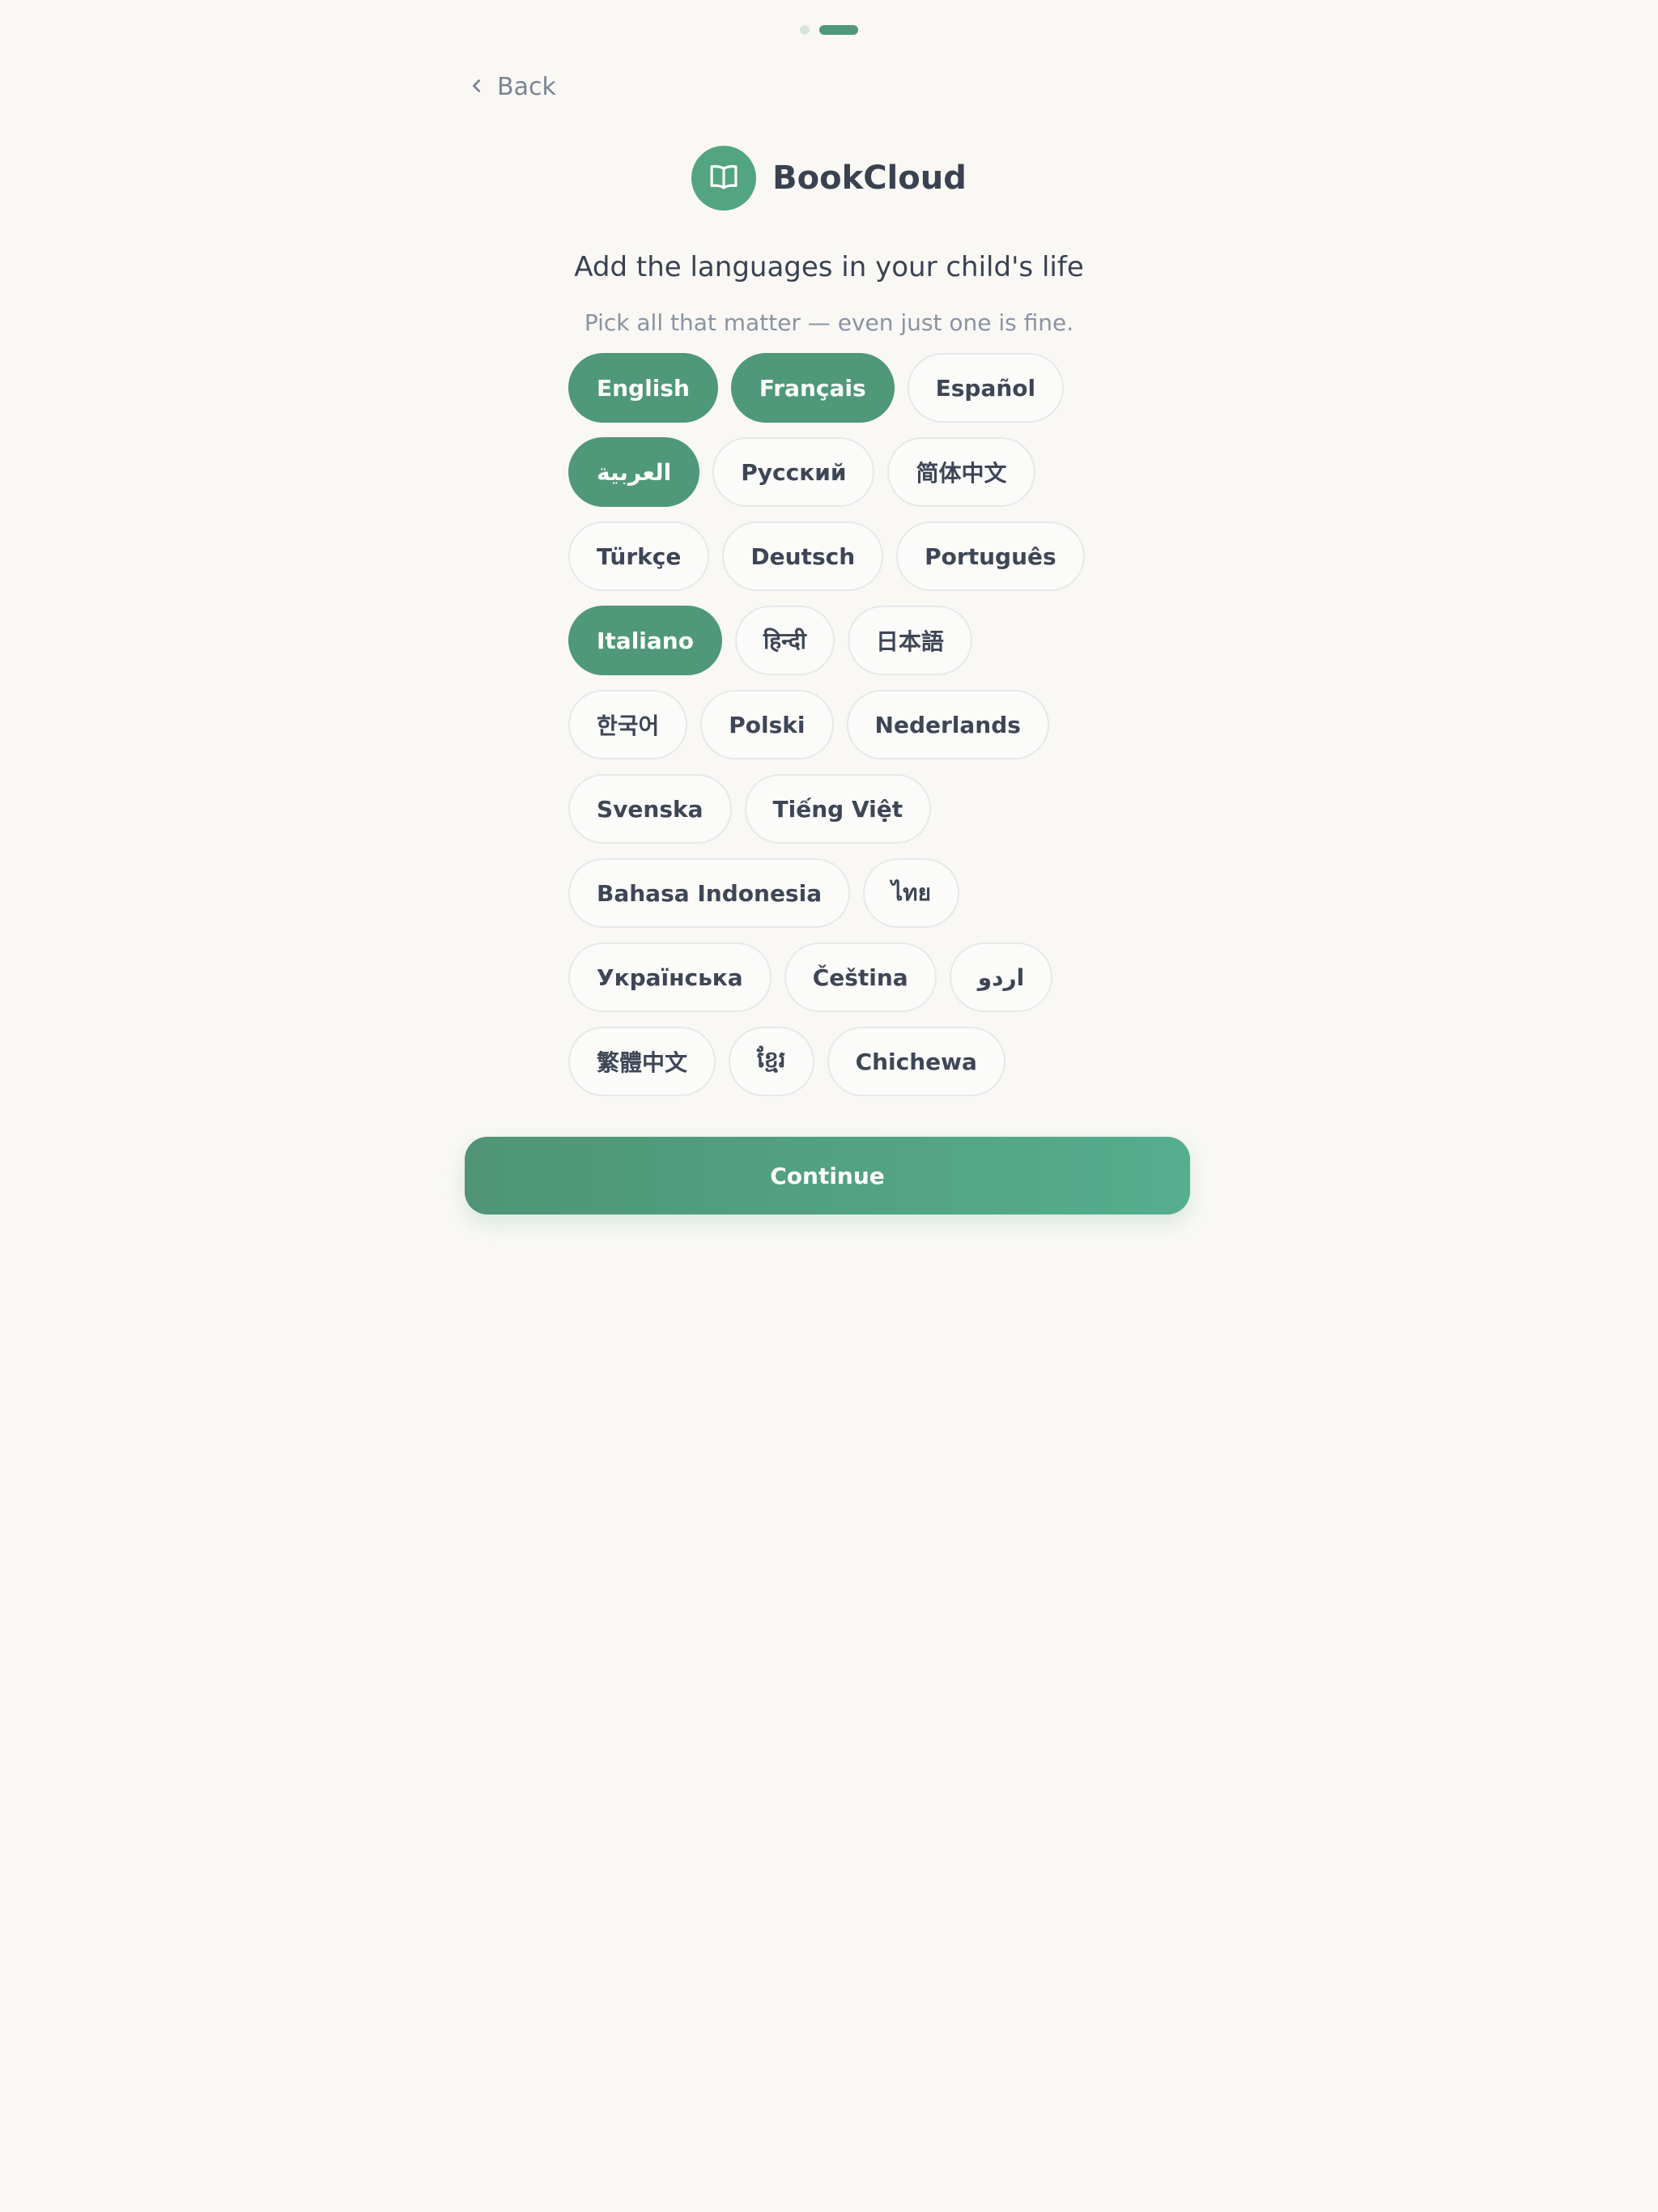 This screenshot has height=2212, width=1658. Describe the element at coordinates (829, 267) in the screenshot. I see `page-title: Add the languages in your child's life` at that location.